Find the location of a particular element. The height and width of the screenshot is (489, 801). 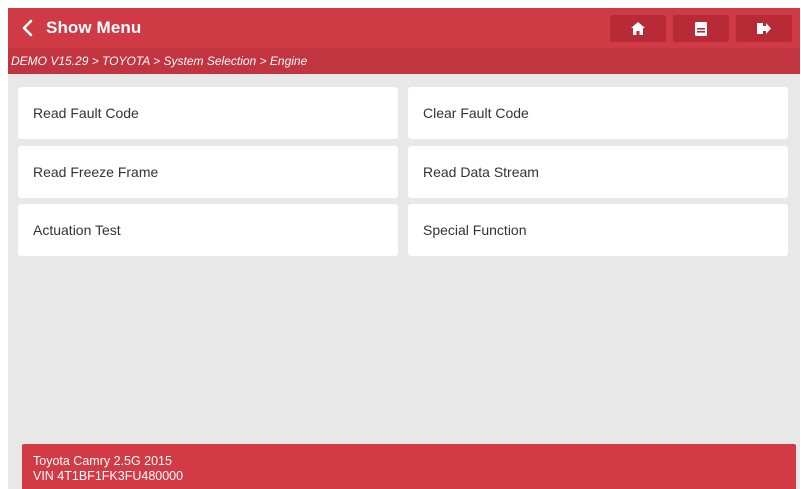

menu-item-actuation-test: Actuation Test is located at coordinates (208, 230).